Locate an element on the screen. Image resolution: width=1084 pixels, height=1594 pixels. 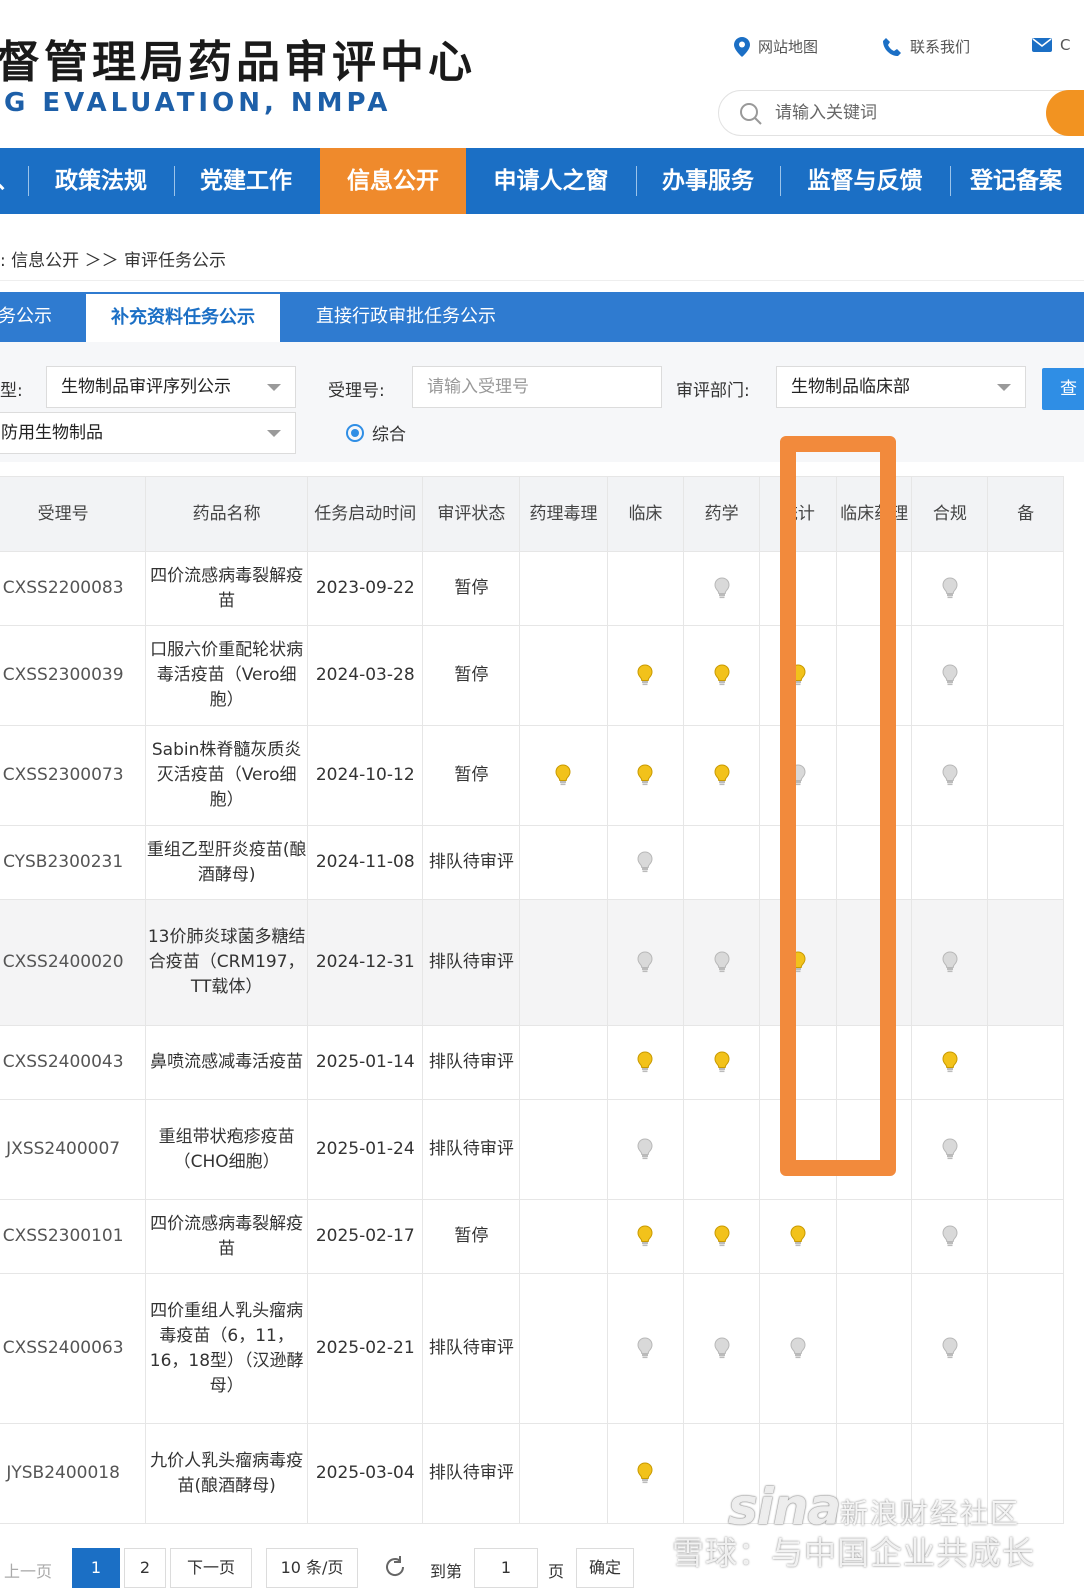
table-row: CXSS2300101 四价流感病毒裂解疫苗 2025-02-17 暂停 is located at coordinates (532, 1236).